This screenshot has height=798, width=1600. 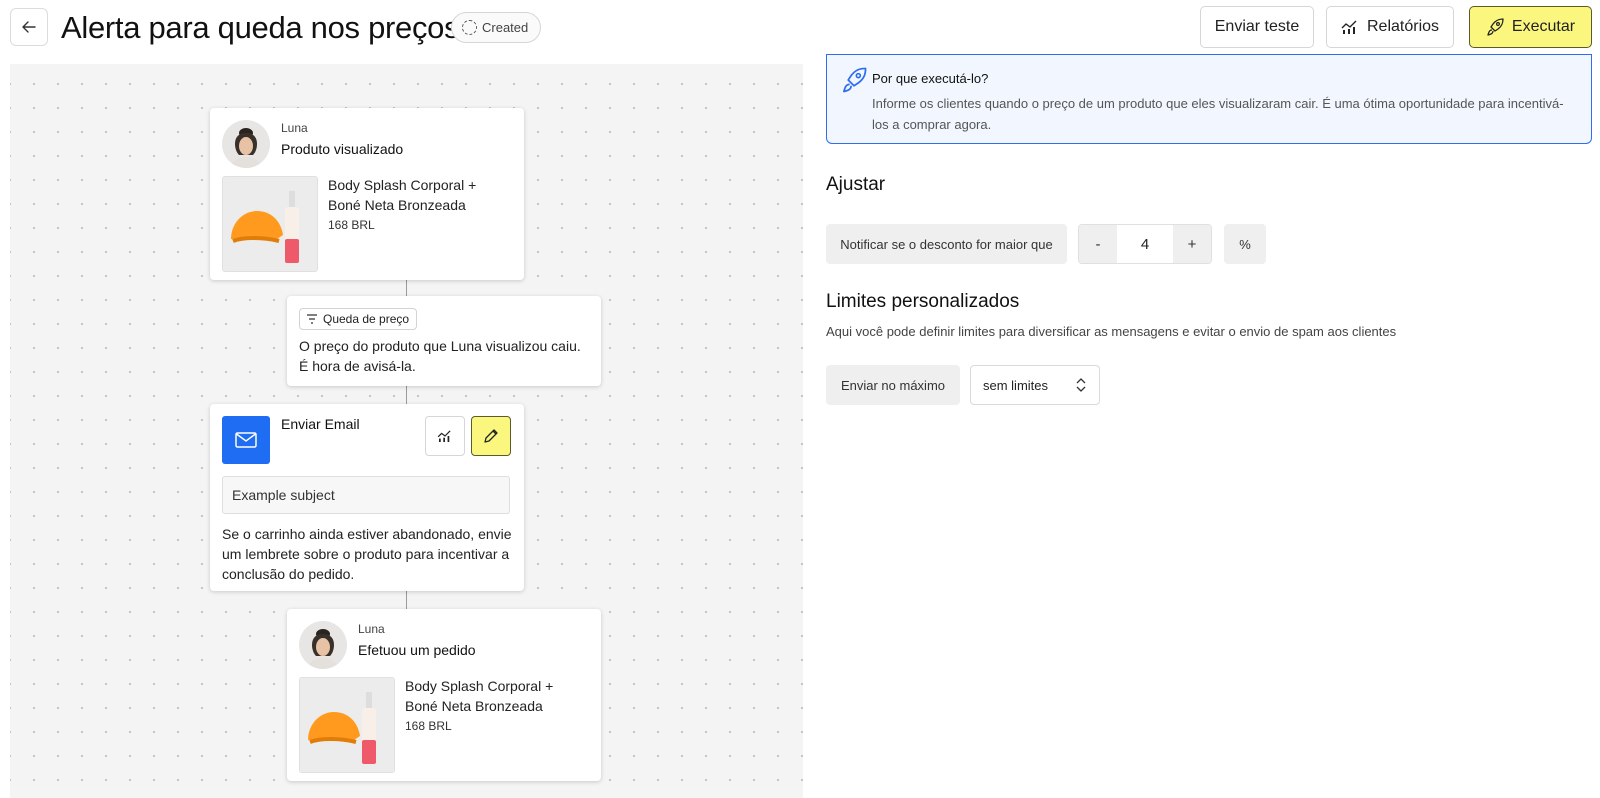 What do you see at coordinates (312, 319) in the screenshot?
I see `filter-icon` at bounding box center [312, 319].